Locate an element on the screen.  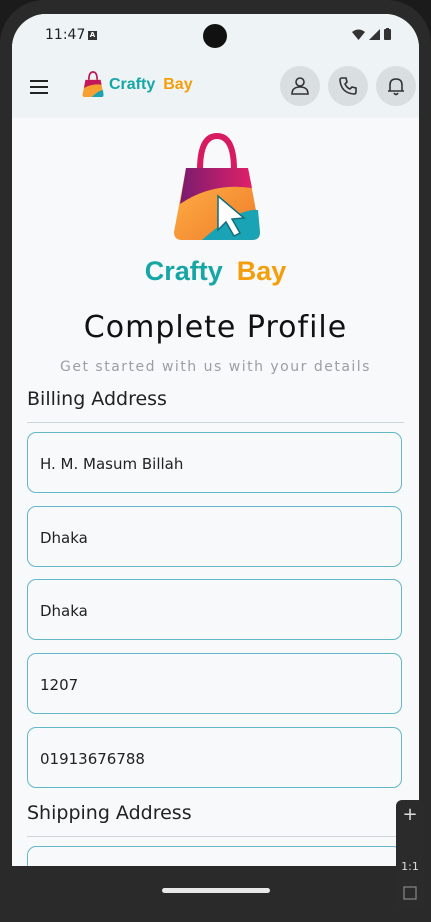
billing-city-field is located at coordinates (214, 537).